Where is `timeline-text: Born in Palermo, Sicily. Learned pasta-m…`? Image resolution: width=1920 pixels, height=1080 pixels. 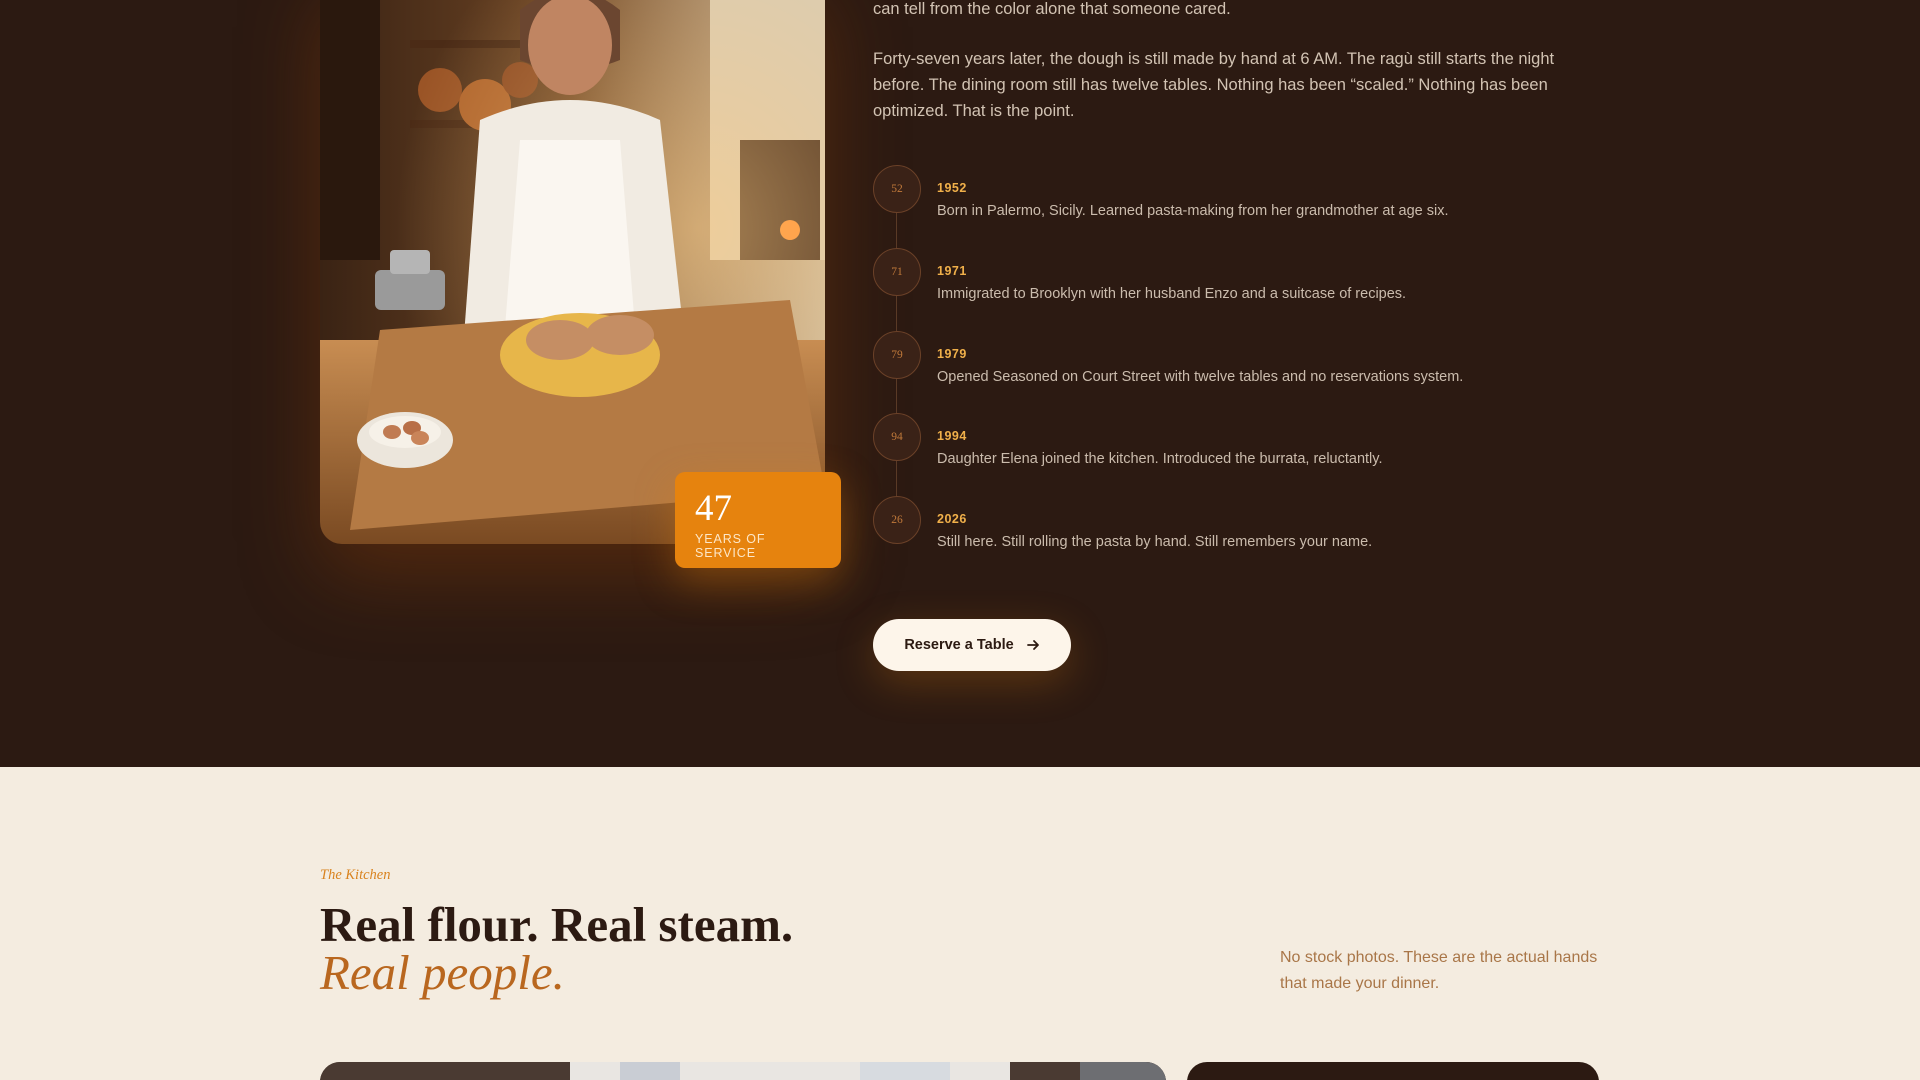 timeline-text: Born in Palermo, Sicily. Learned pasta-m… is located at coordinates (1193, 211).